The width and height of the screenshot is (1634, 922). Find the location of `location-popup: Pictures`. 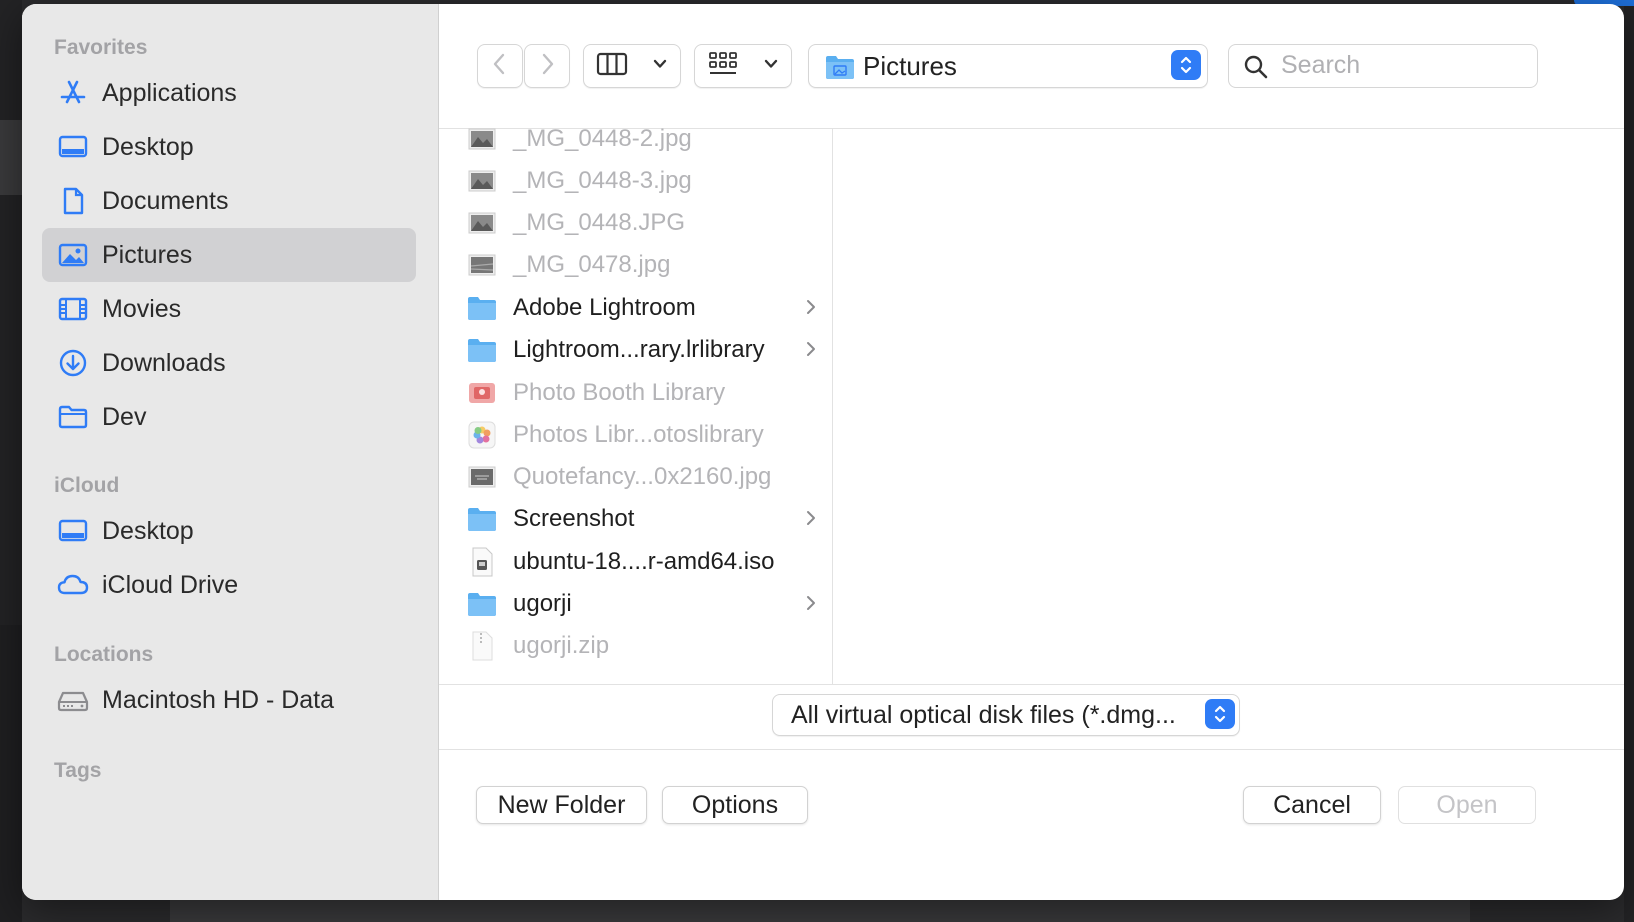

location-popup: Pictures is located at coordinates (1008, 66).